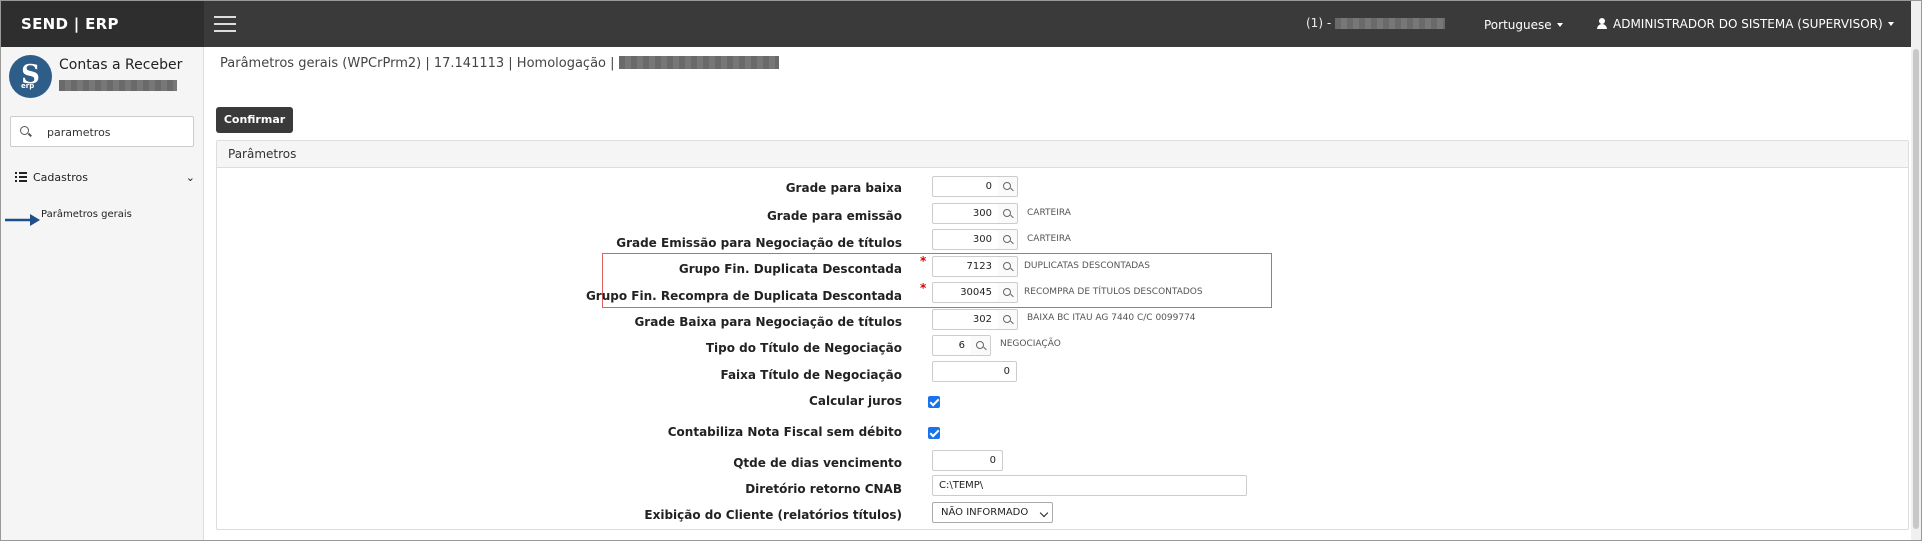 This screenshot has width=1922, height=541. What do you see at coordinates (1030, 344) in the screenshot?
I see `desc-tipo-titulo: NEGOCIAÇÃO` at bounding box center [1030, 344].